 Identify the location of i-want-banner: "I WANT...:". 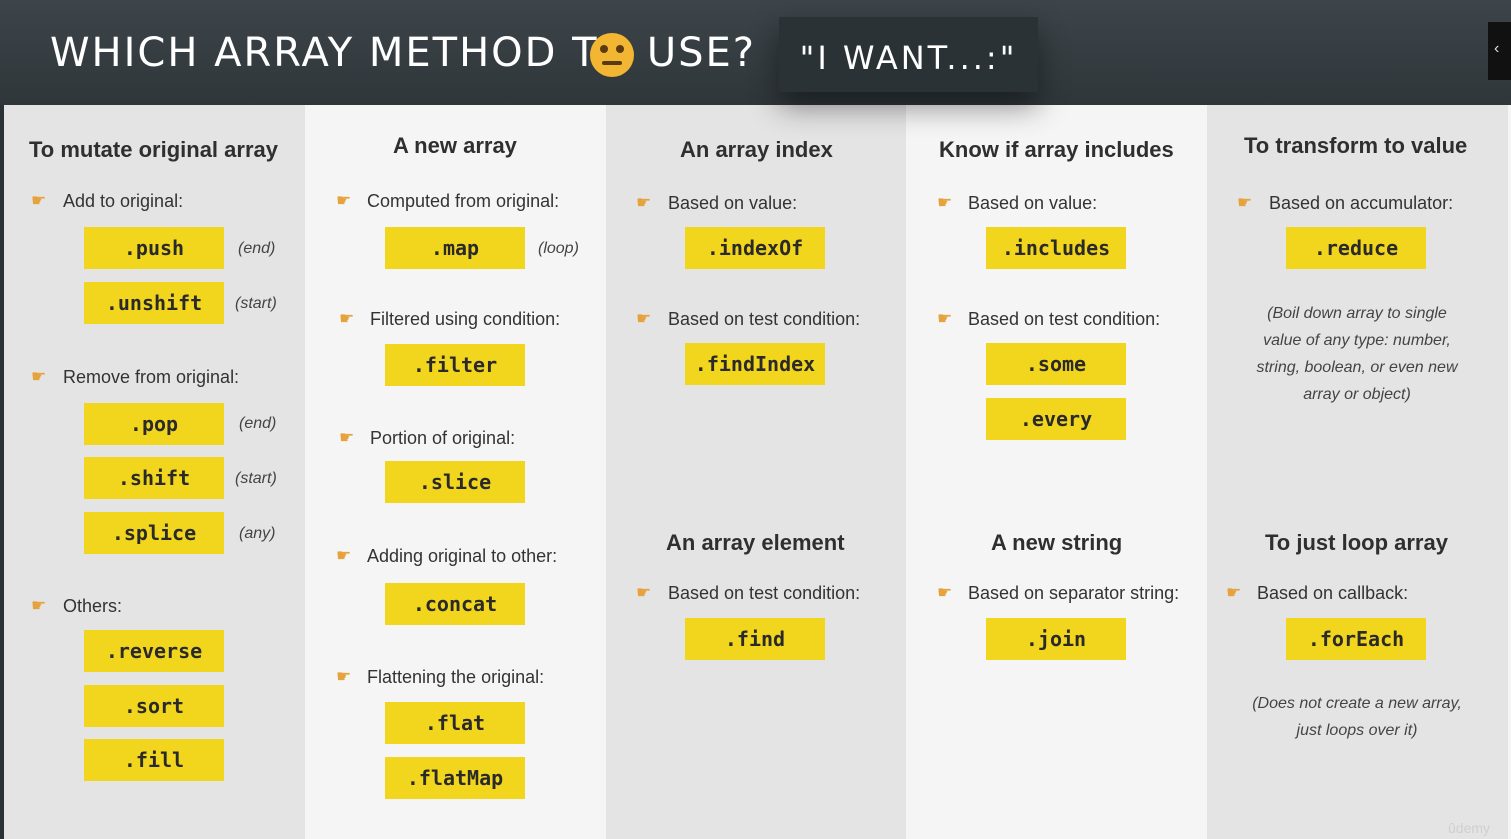
(908, 54).